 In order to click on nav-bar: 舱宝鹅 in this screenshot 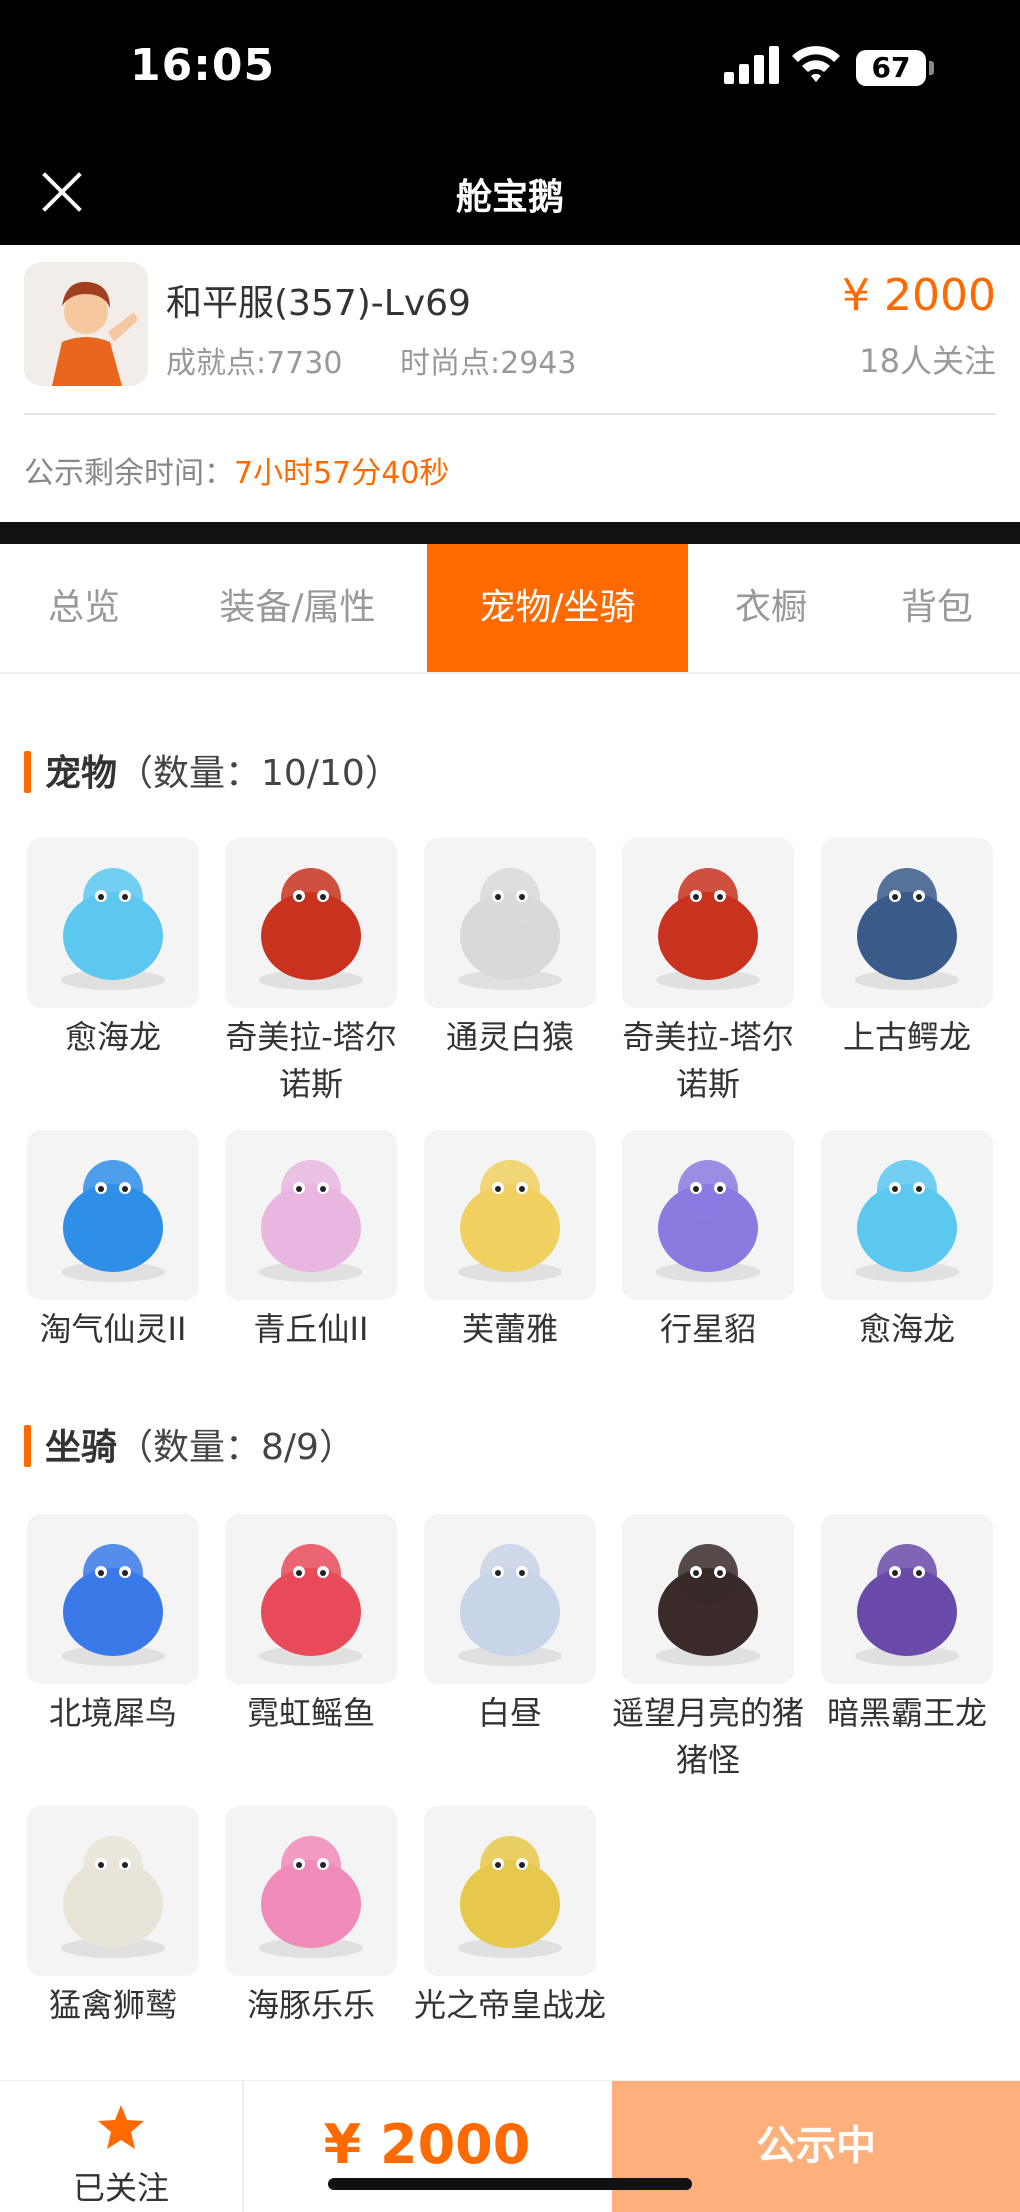, I will do `click(510, 192)`.